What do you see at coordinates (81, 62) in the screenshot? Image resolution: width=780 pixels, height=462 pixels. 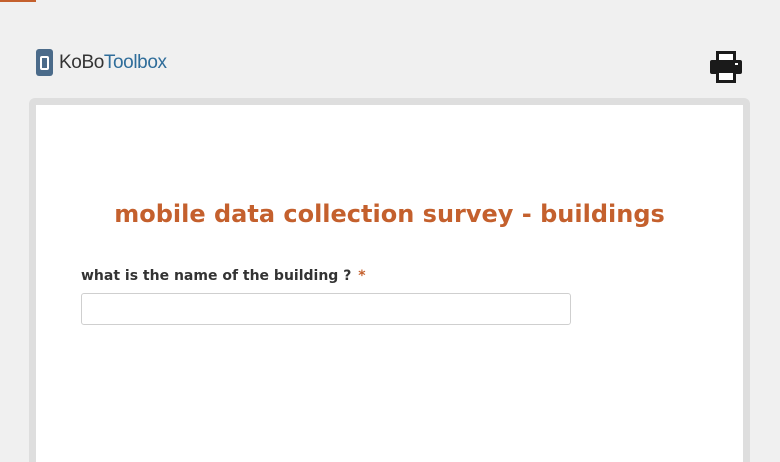 I see `logo-text-kobo: KoBo` at bounding box center [81, 62].